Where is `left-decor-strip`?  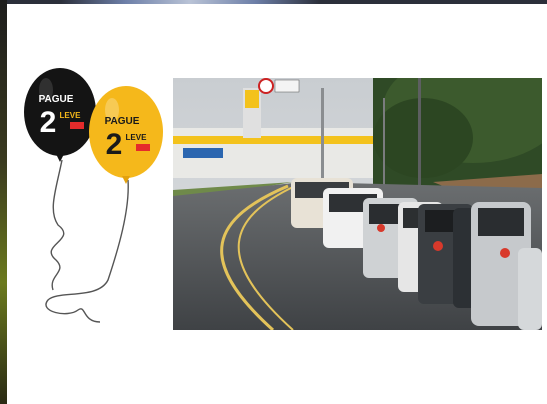 left-decor-strip is located at coordinates (3, 202).